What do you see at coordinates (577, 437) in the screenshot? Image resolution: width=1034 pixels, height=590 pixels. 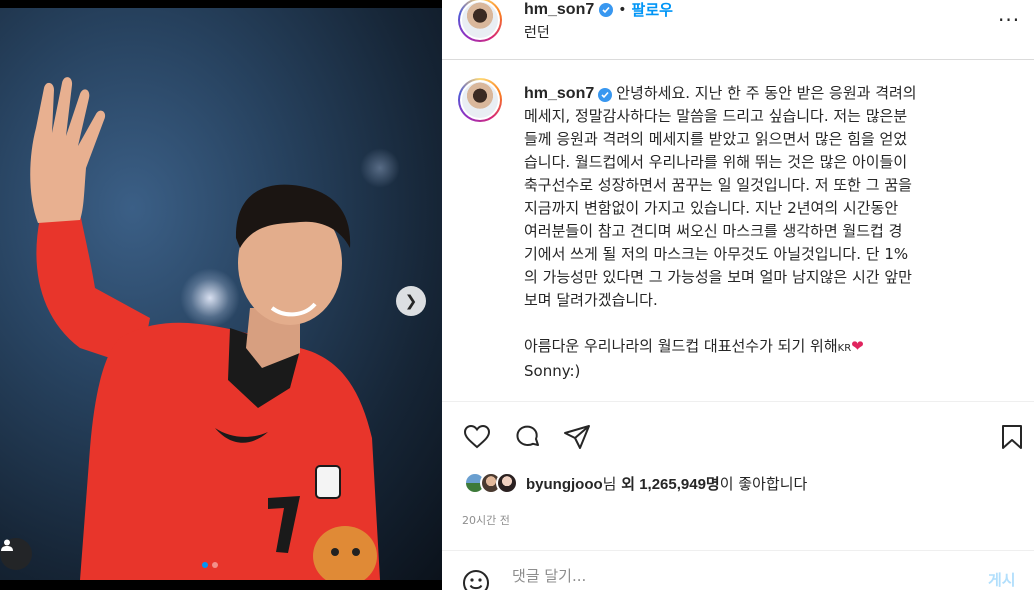 I see `share-icon` at bounding box center [577, 437].